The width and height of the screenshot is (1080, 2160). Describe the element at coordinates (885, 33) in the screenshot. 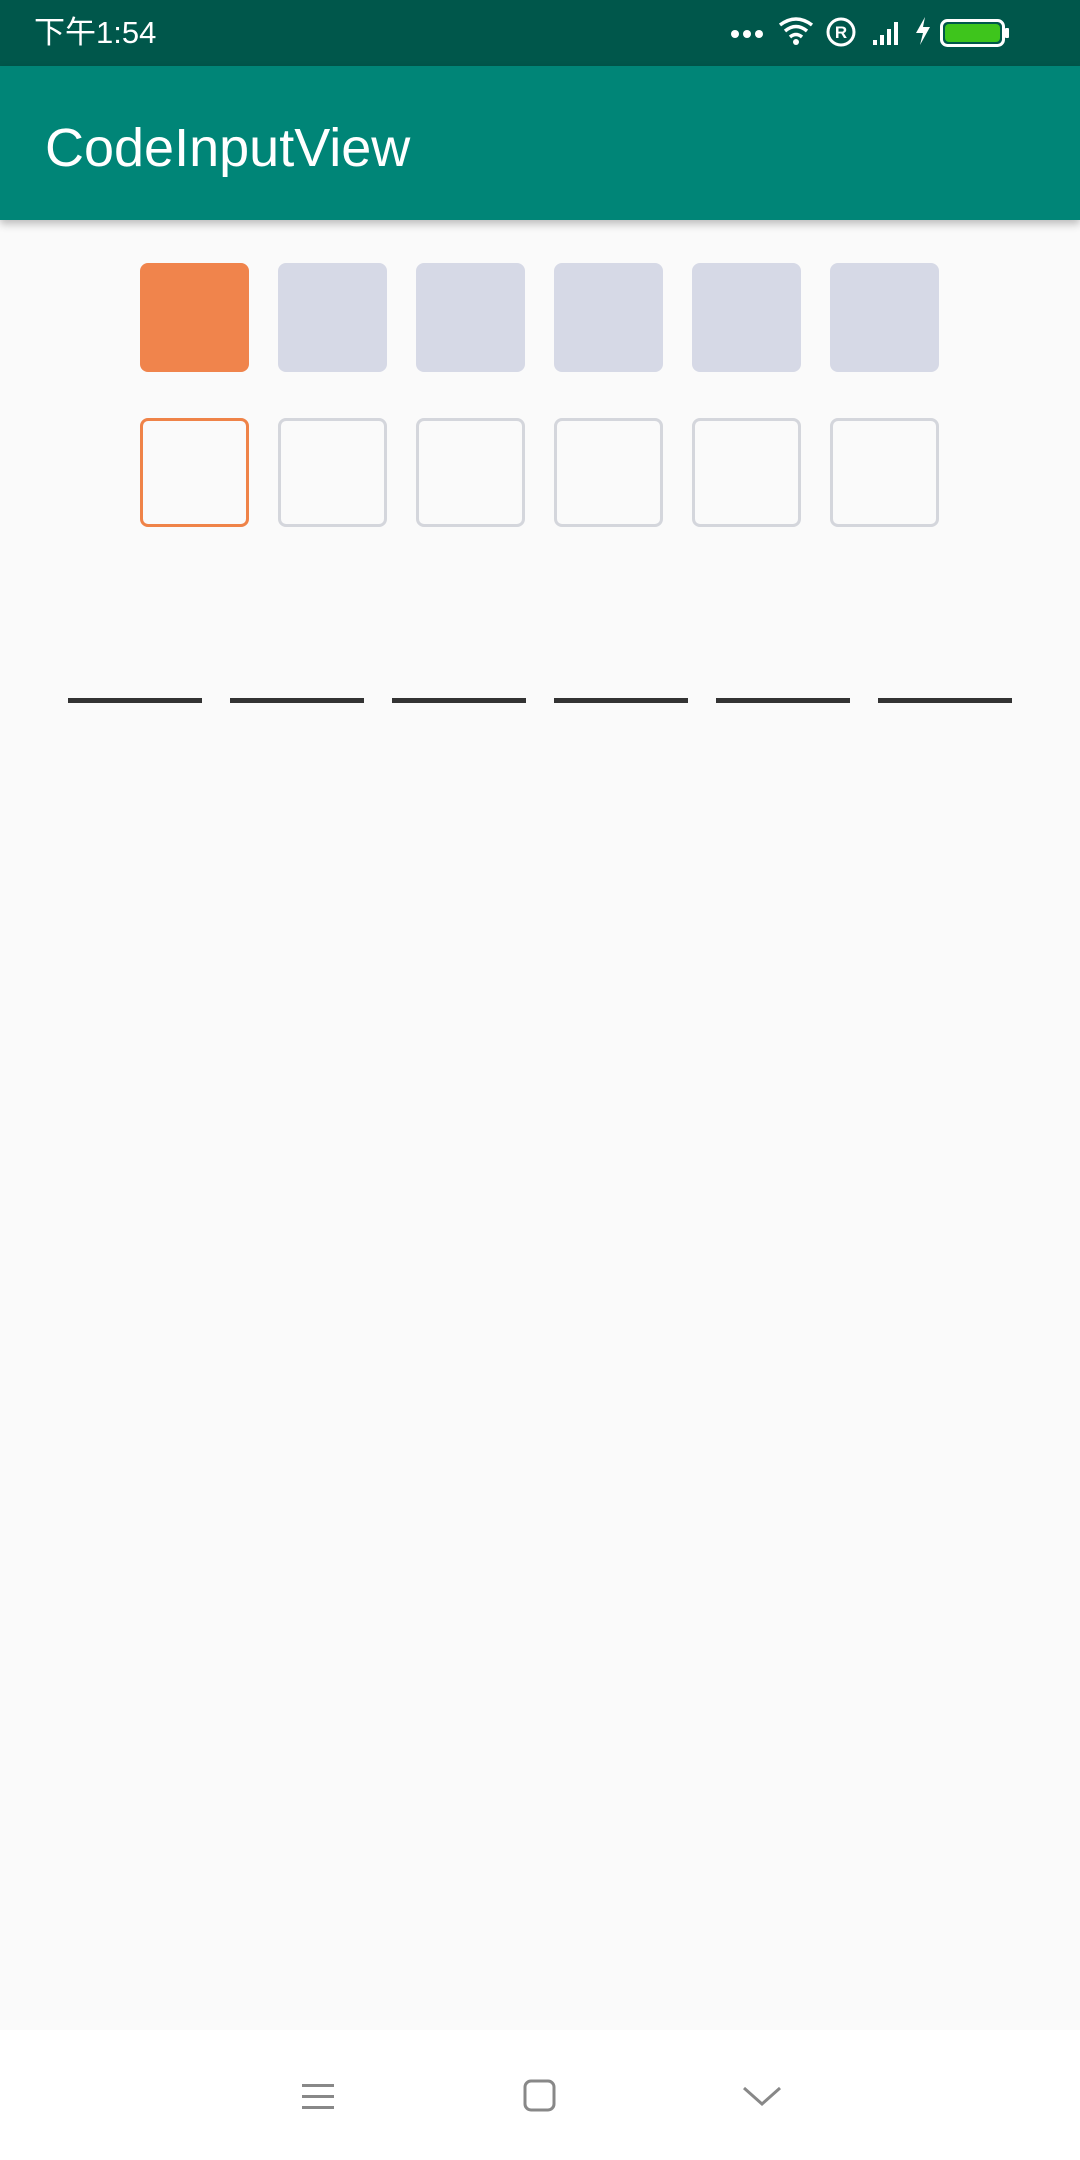

I see `signal-icon` at that location.